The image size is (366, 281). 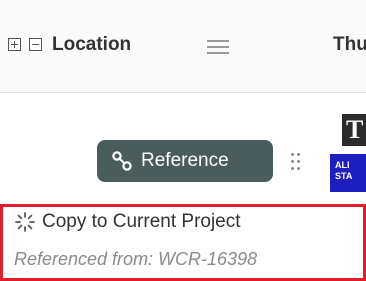 I want to click on project-logo-top: T, so click(x=354, y=130).